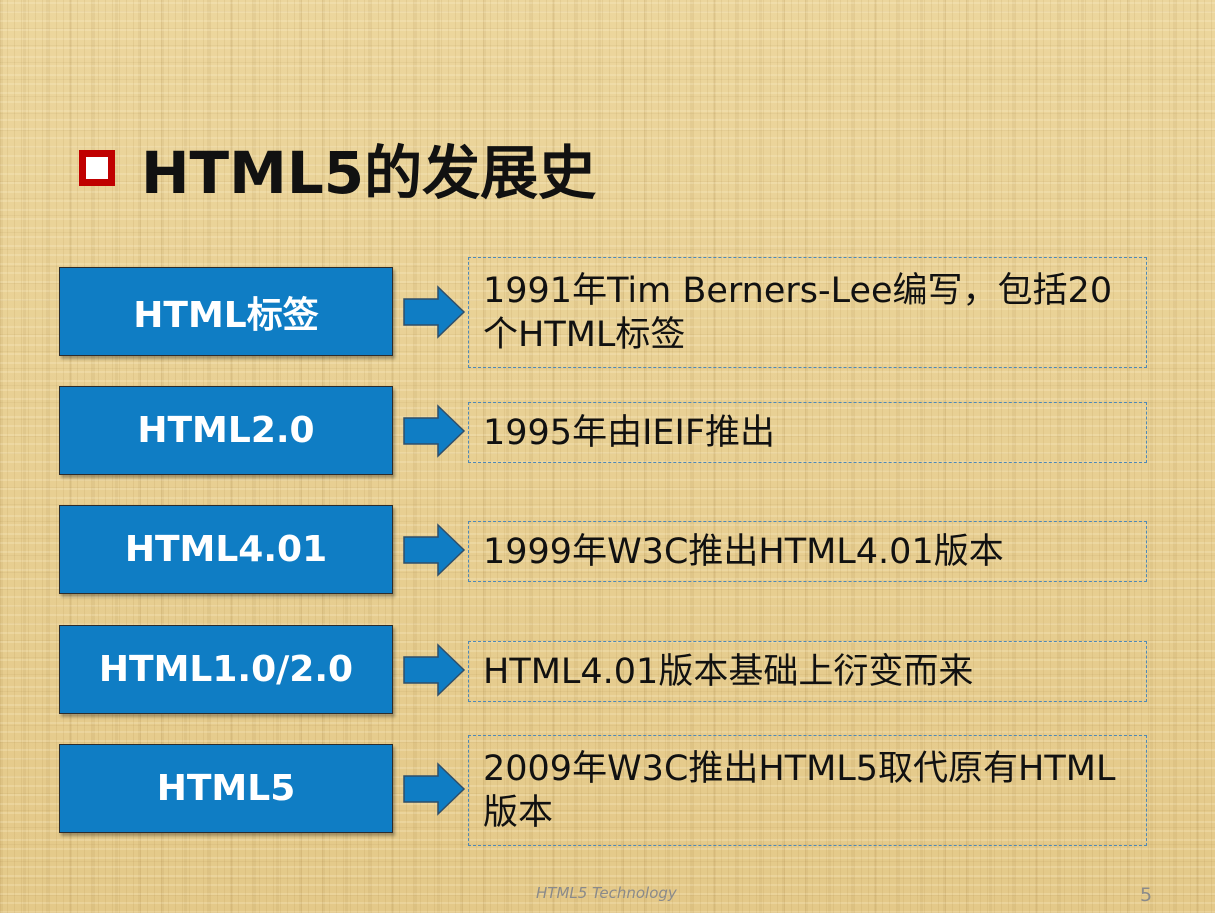 The width and height of the screenshot is (1215, 913). Describe the element at coordinates (798, 312) in the screenshot. I see `timeline-description: 1991年Tim Berners-Lee编写，包括20个HTML标签` at that location.